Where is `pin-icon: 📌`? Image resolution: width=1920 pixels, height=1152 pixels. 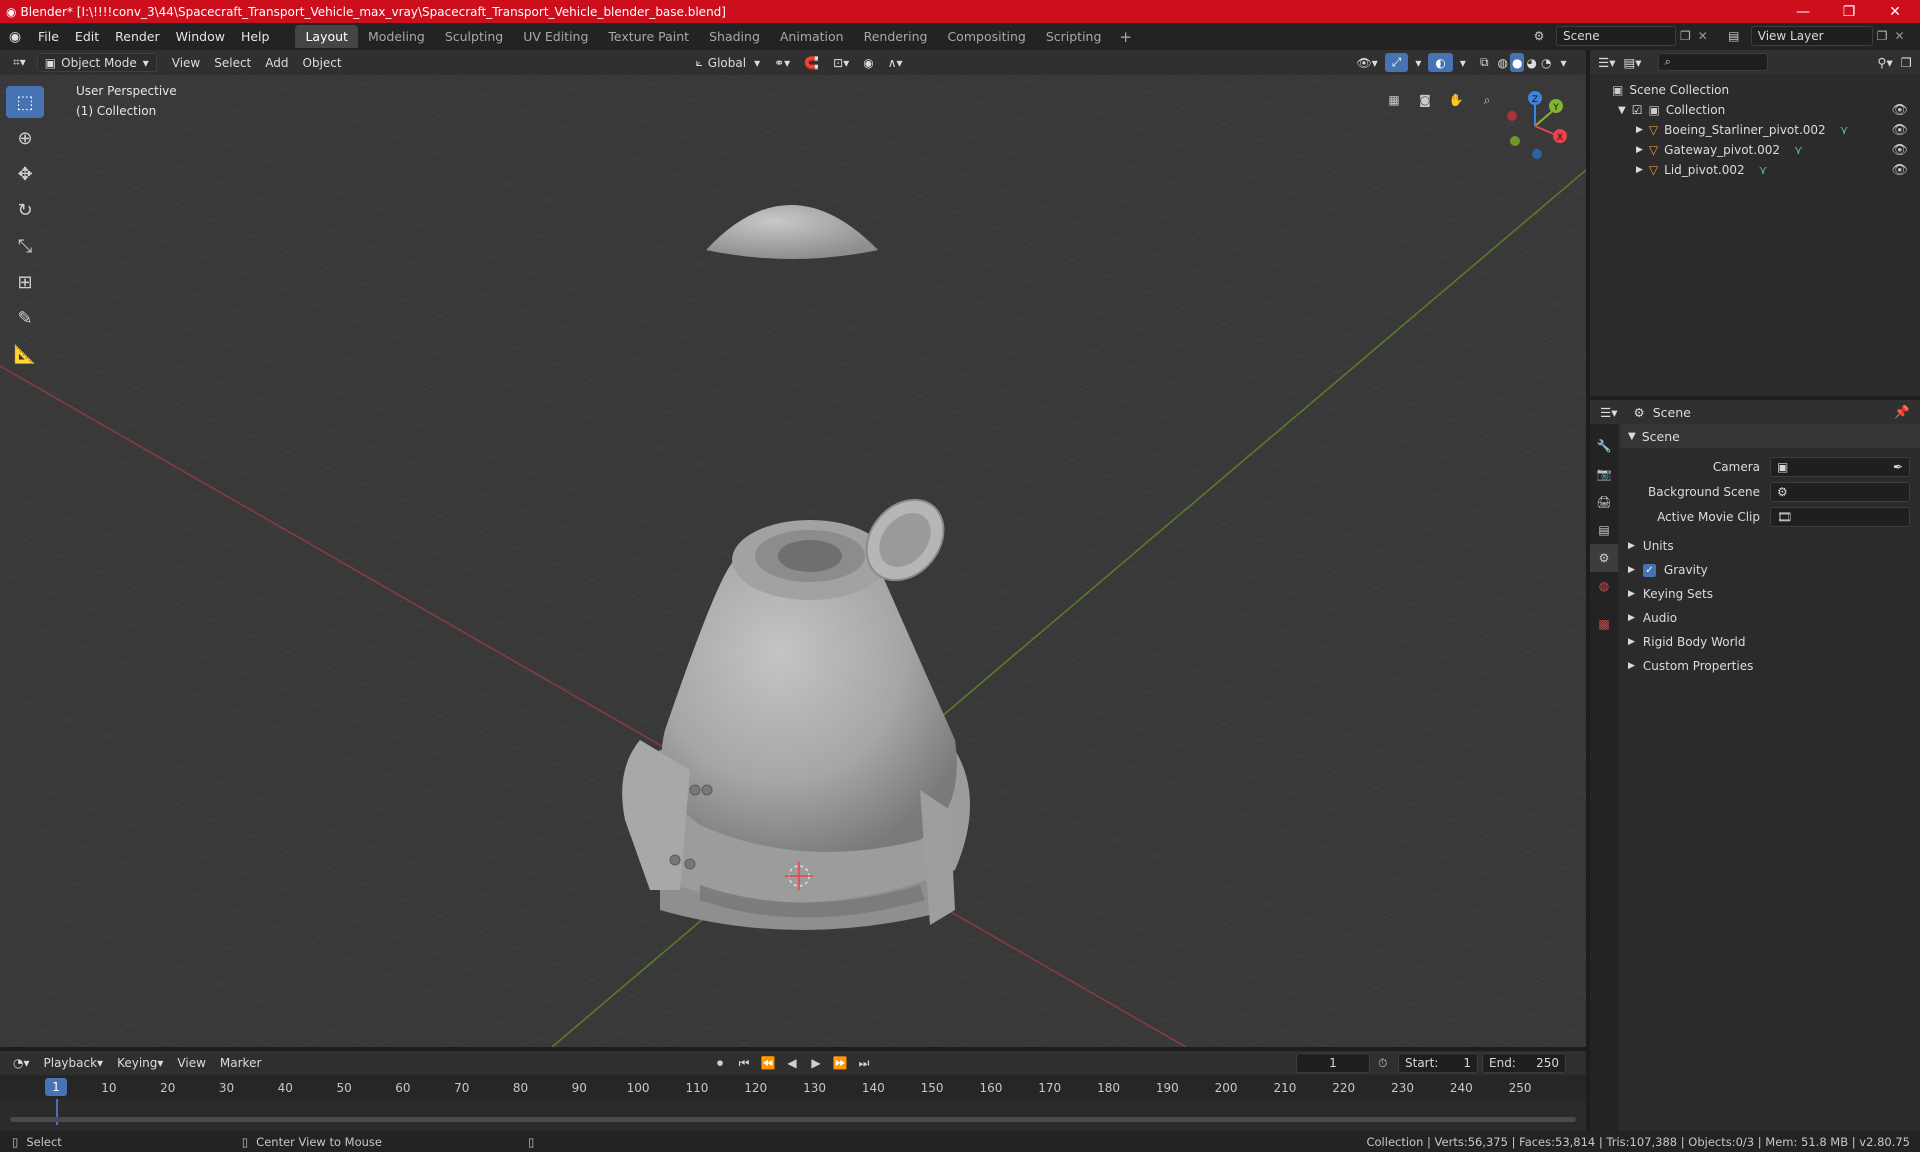 pin-icon: 📌 is located at coordinates (1902, 412).